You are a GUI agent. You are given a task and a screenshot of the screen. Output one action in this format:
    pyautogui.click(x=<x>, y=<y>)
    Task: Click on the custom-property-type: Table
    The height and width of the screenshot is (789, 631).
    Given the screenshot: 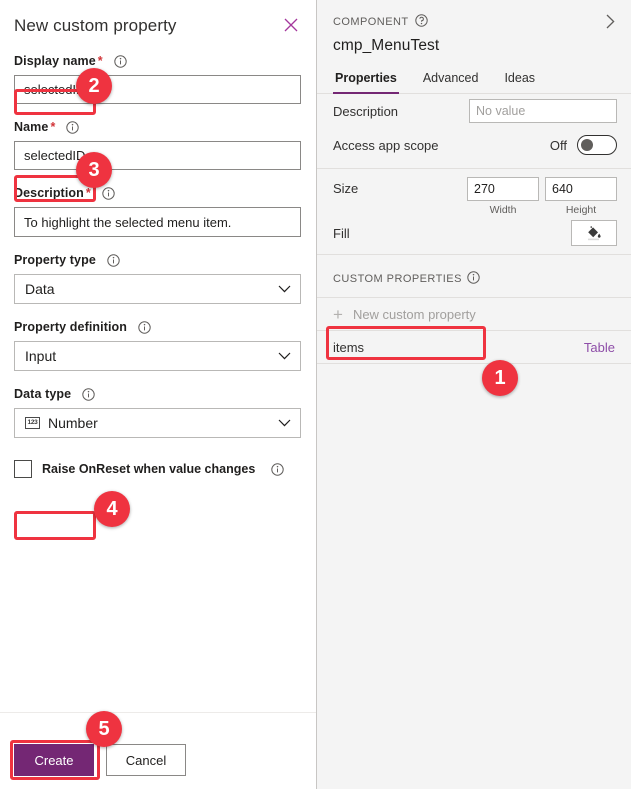 What is the action you would take?
    pyautogui.click(x=599, y=347)
    